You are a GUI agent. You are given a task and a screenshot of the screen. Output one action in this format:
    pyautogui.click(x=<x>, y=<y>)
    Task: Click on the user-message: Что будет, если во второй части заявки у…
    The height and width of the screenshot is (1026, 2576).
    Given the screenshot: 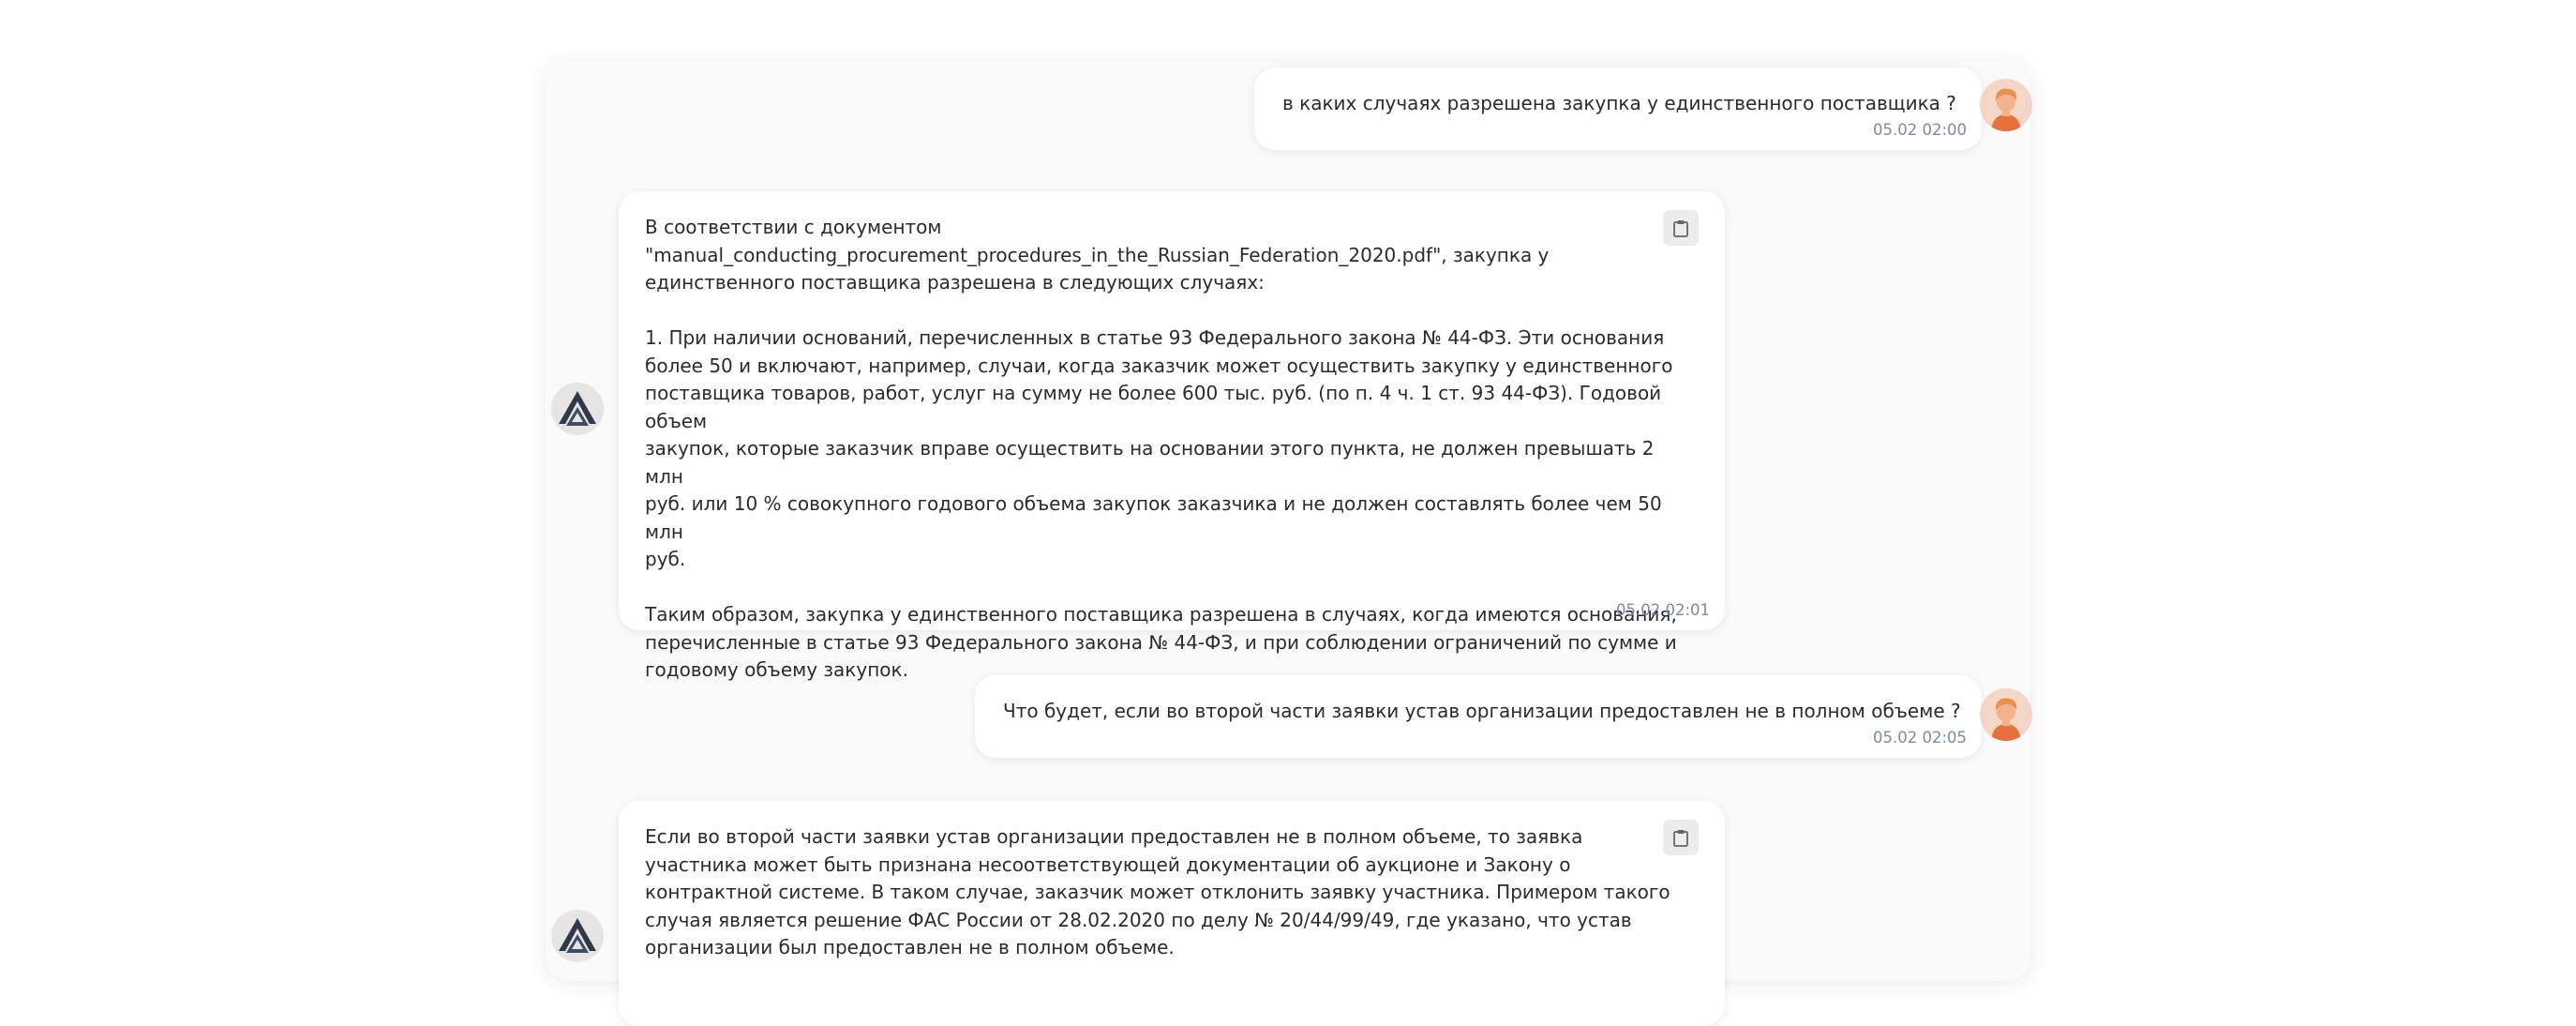 What is the action you would take?
    pyautogui.click(x=1479, y=716)
    